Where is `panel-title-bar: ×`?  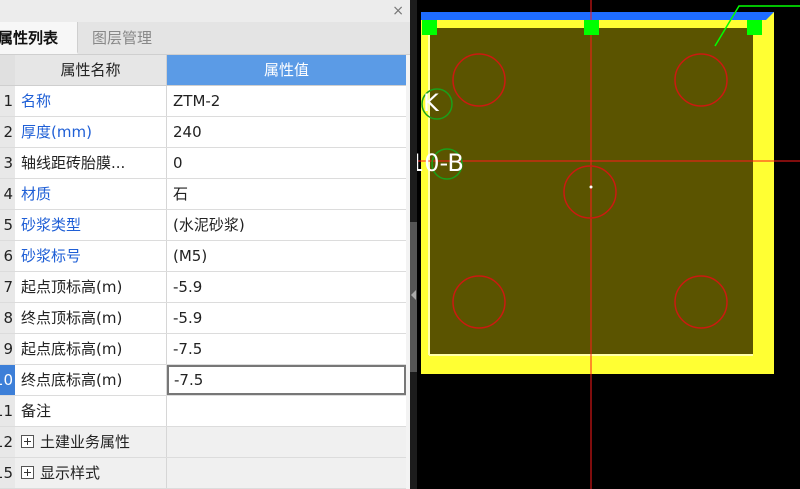
panel-title-bar: × is located at coordinates (205, 11).